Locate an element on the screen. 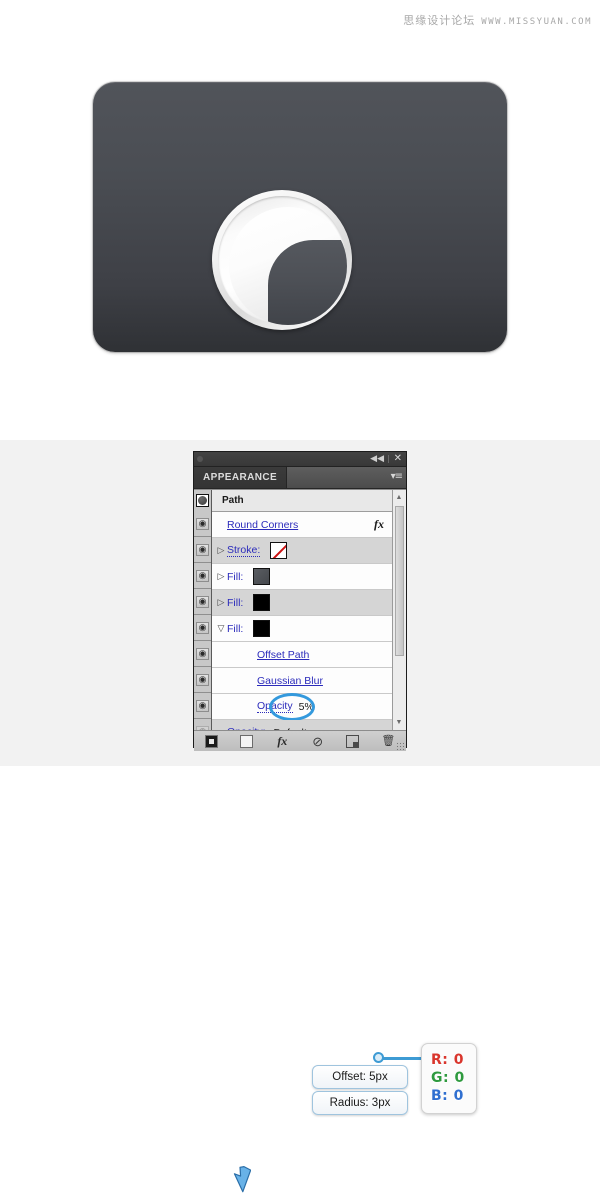 The height and width of the screenshot is (1193, 600). add-new-stroke-button is located at coordinates (211, 741).